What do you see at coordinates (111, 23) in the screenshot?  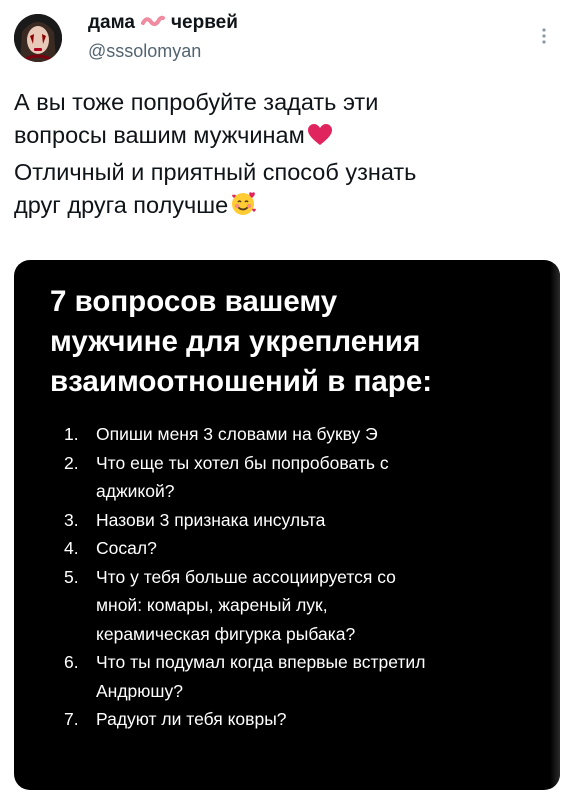 I see `display-name-part-1: дама` at bounding box center [111, 23].